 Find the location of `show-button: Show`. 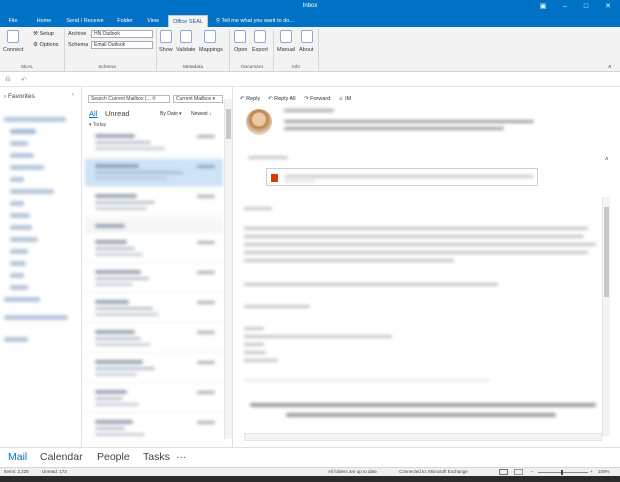

show-button: Show is located at coordinates (166, 50).